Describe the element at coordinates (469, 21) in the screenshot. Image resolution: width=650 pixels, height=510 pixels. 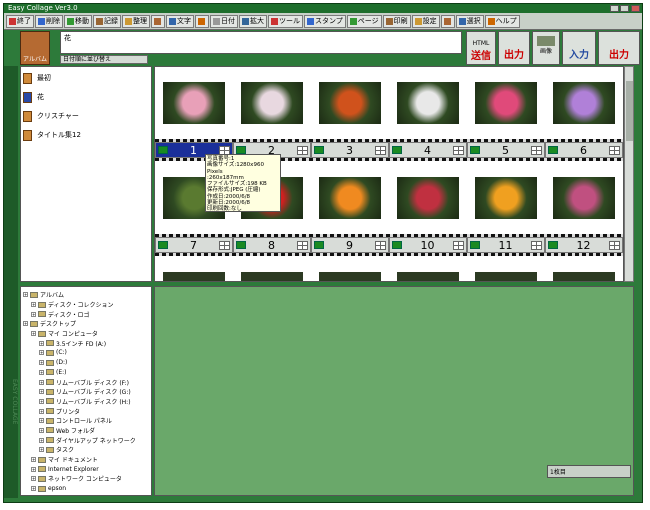
I see `toolbar-button-16: 選択` at that location.